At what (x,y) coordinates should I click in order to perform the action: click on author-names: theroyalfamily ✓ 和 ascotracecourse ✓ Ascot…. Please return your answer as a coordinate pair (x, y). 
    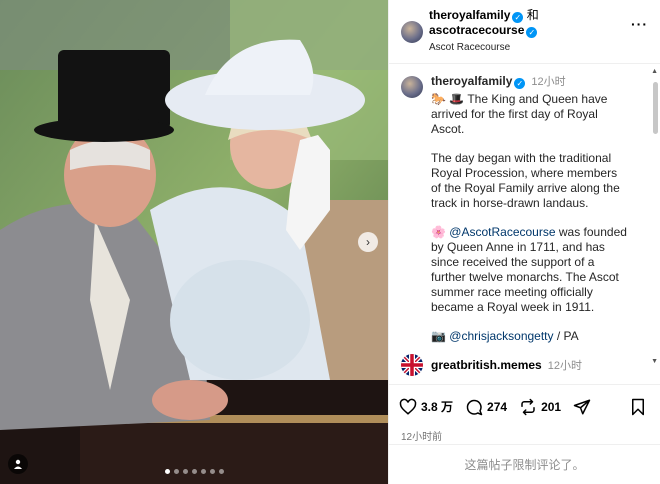
    Looking at the image, I should click on (484, 31).